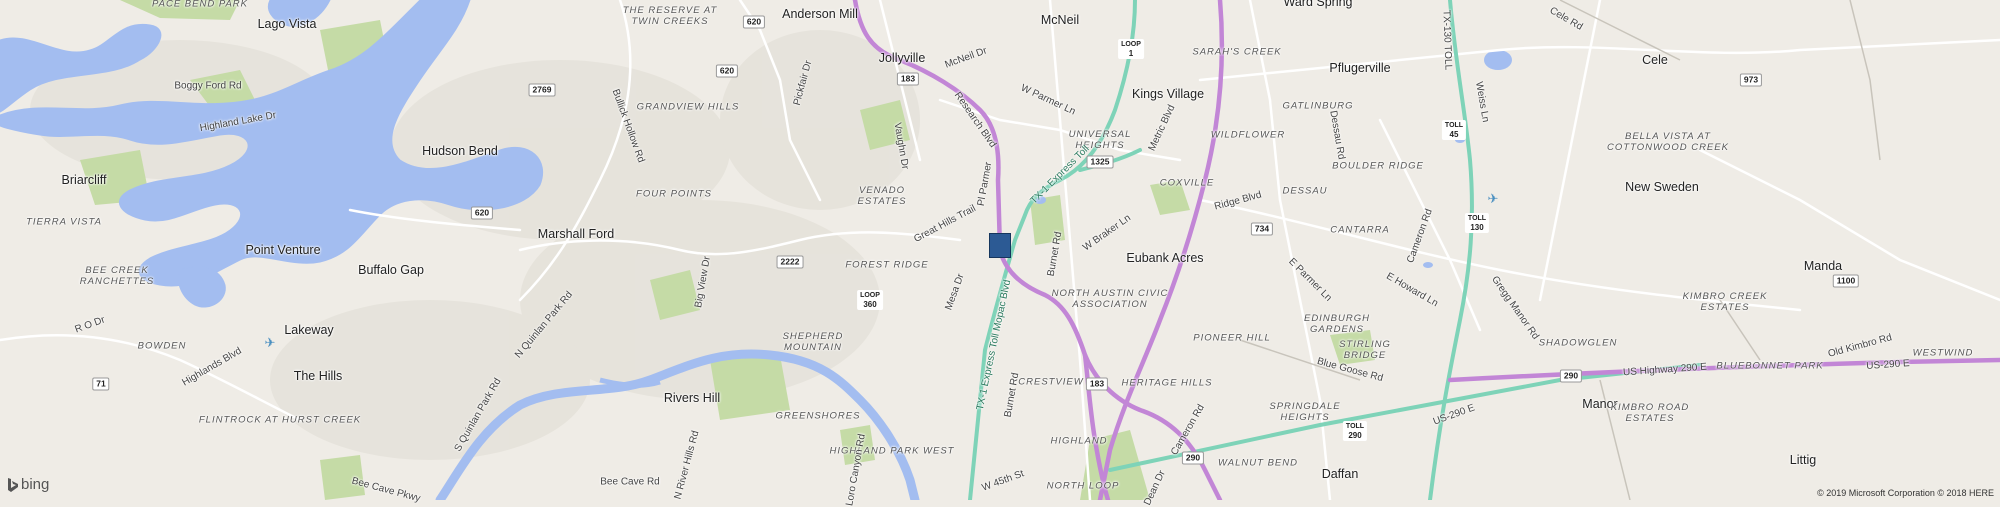 The width and height of the screenshot is (2000, 507). What do you see at coordinates (309, 330) in the screenshot?
I see `city-label: Lakeway` at bounding box center [309, 330].